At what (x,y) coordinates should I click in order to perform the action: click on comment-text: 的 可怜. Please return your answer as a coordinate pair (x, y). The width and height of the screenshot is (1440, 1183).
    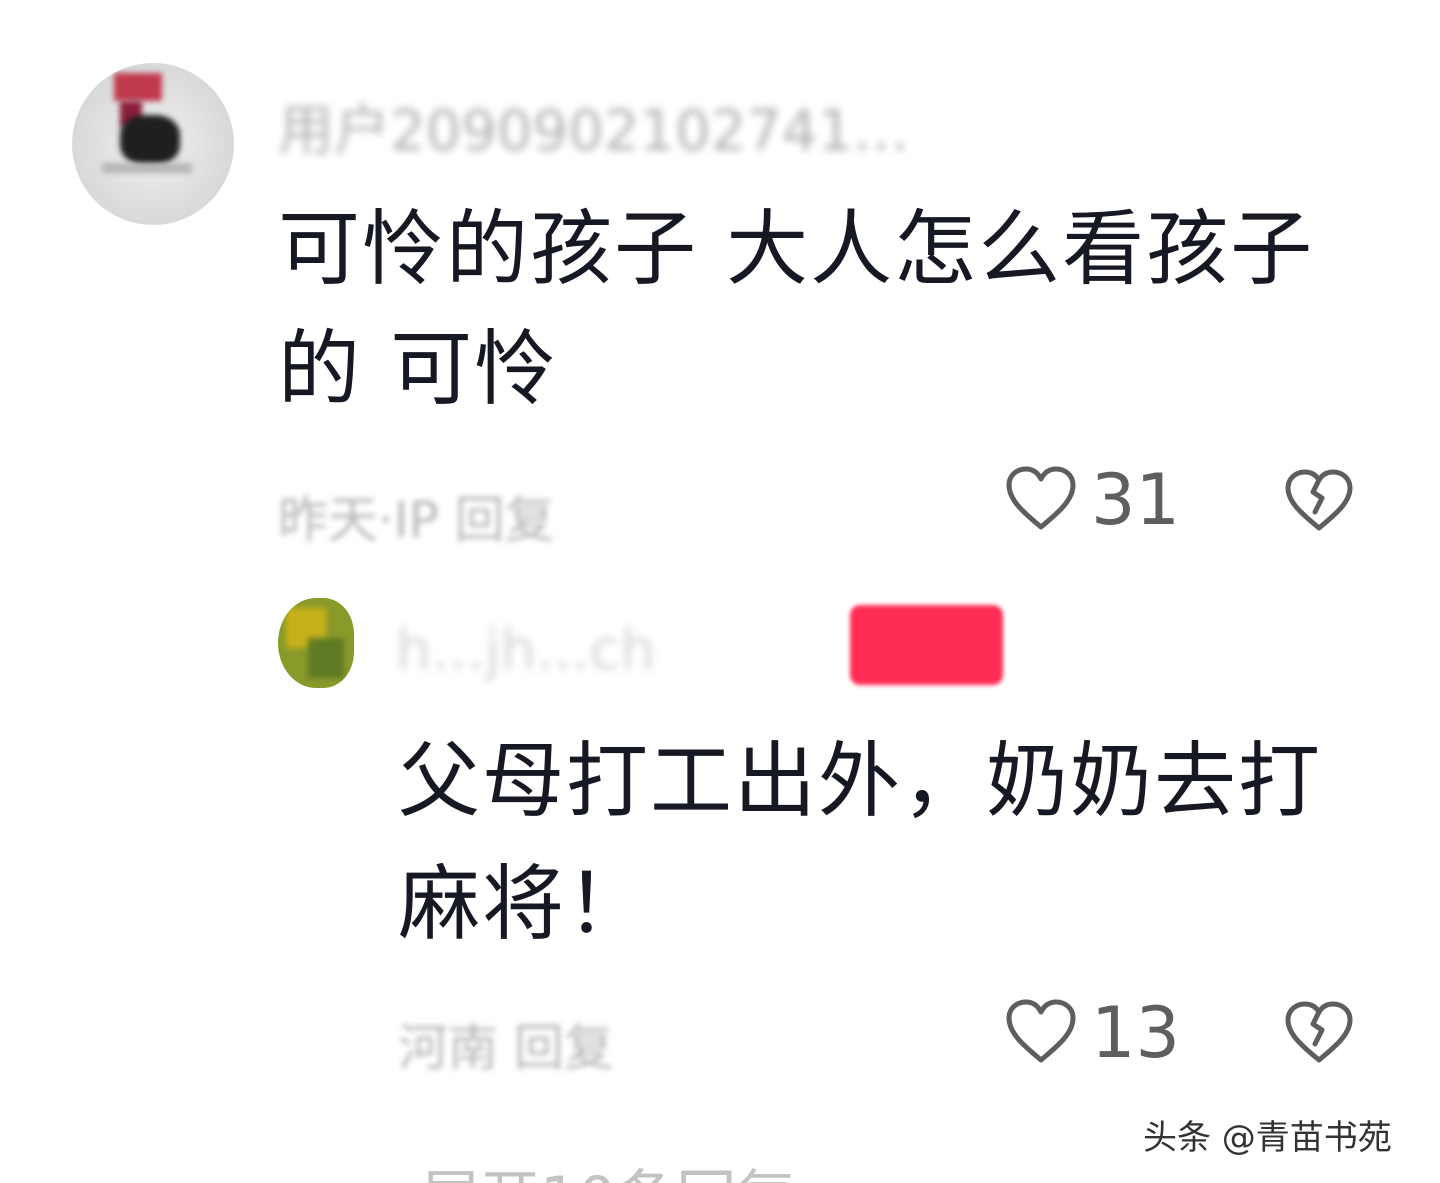
    Looking at the image, I should click on (418, 369).